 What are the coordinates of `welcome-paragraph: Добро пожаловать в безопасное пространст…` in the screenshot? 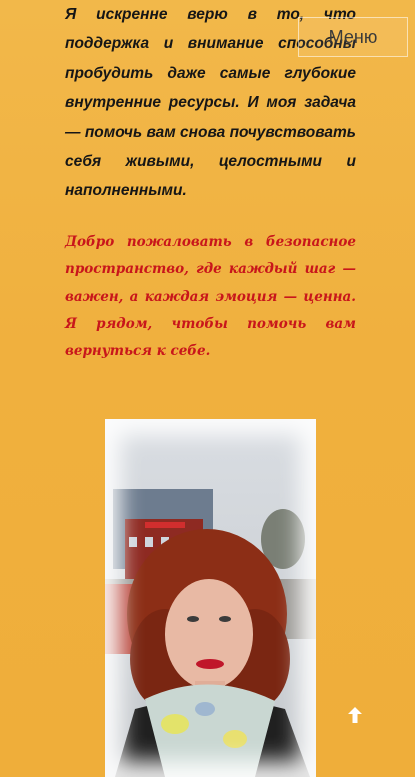 It's located at (210, 297).